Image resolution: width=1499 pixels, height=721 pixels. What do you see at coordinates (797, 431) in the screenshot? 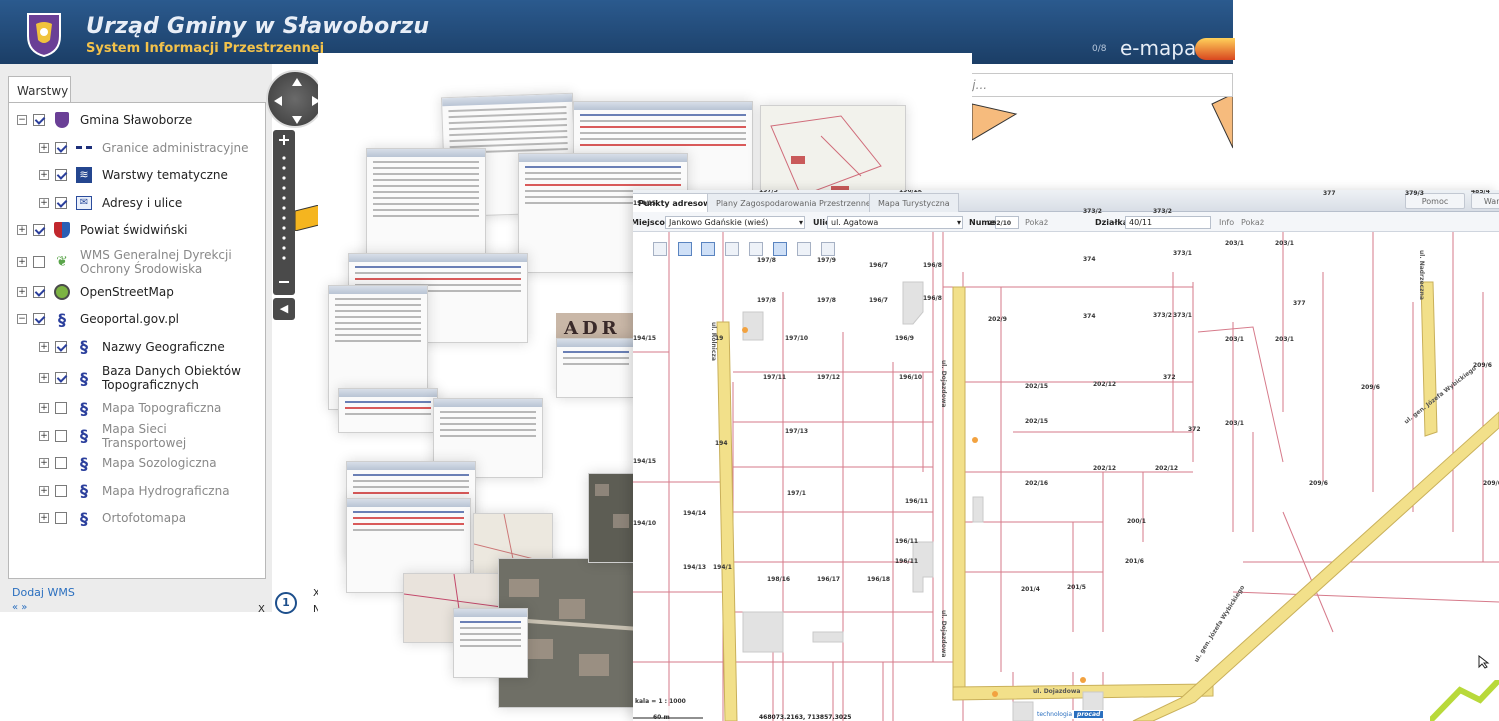
I see `parcel-number: 197/13` at bounding box center [797, 431].